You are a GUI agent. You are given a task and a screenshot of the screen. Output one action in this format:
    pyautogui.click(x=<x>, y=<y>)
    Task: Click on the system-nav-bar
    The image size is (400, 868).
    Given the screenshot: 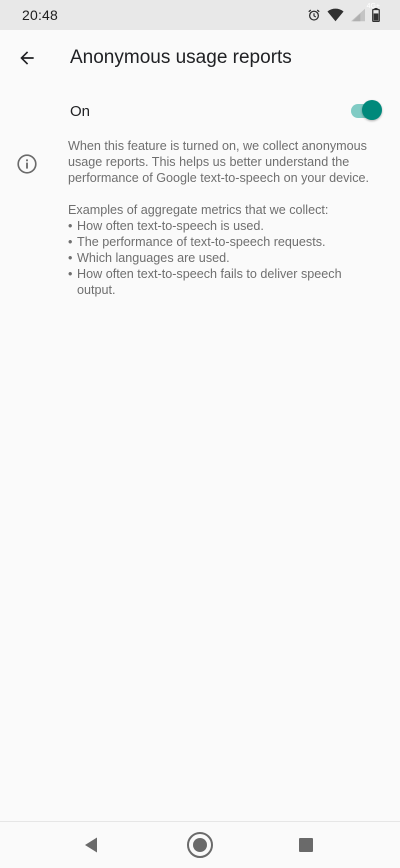 What is the action you would take?
    pyautogui.click(x=200, y=844)
    